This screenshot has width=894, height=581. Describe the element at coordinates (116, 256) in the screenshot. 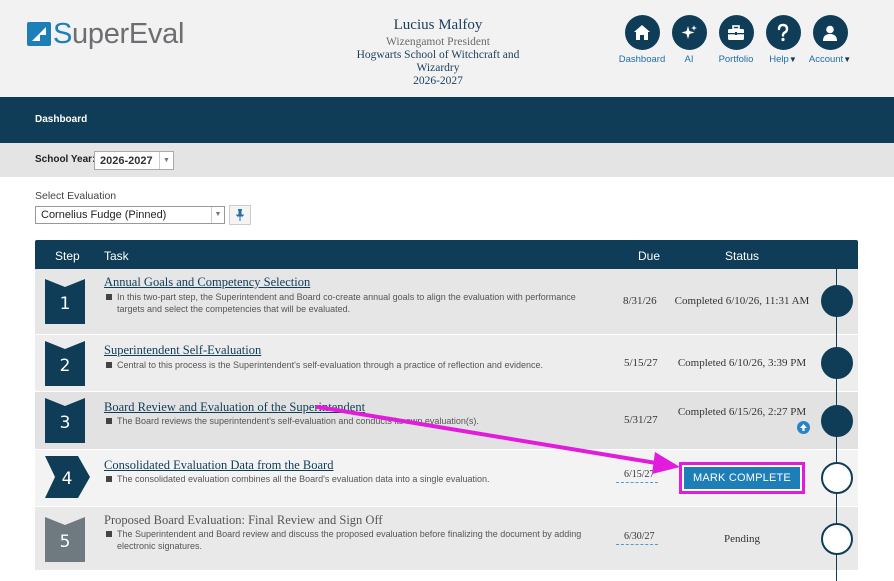

I see `col-task: Task` at that location.